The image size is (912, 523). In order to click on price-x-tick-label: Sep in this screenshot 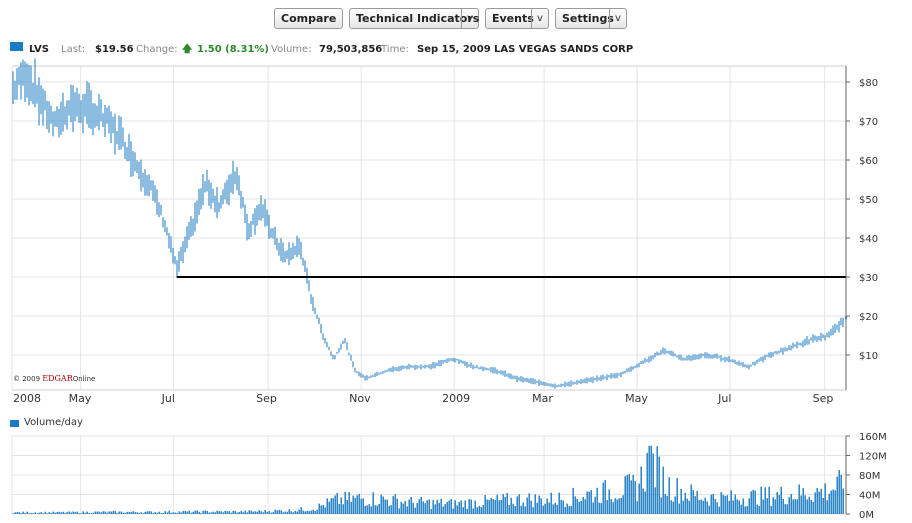, I will do `click(266, 398)`.